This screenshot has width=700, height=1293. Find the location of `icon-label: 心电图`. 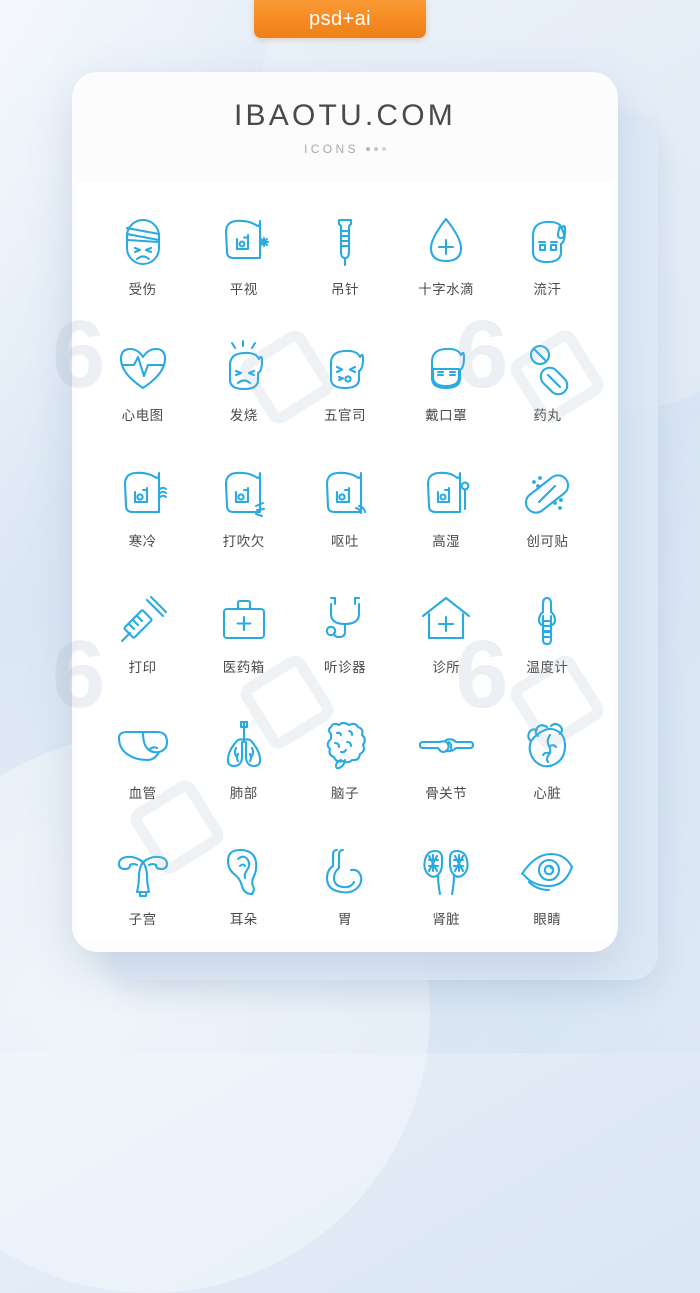

icon-label: 心电图 is located at coordinates (142, 415).